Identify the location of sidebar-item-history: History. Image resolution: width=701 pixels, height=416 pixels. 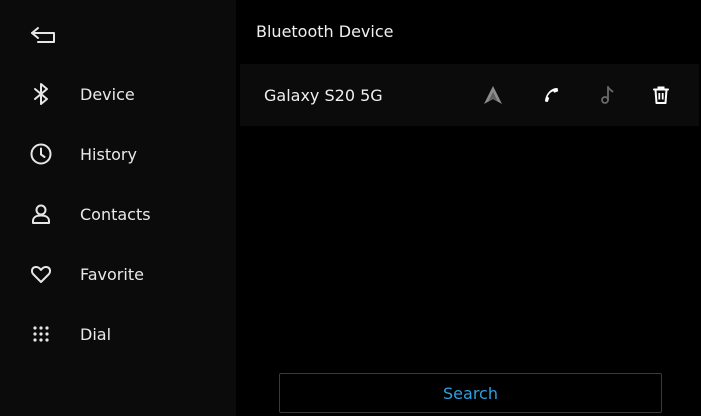
(118, 154).